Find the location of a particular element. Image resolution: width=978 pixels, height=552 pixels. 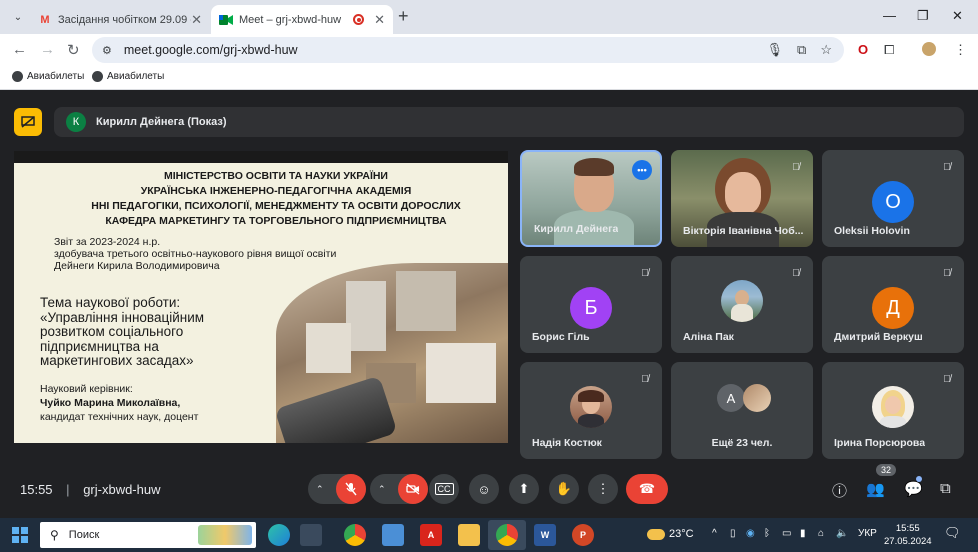

windows-start-icon is located at coordinates (20, 535).